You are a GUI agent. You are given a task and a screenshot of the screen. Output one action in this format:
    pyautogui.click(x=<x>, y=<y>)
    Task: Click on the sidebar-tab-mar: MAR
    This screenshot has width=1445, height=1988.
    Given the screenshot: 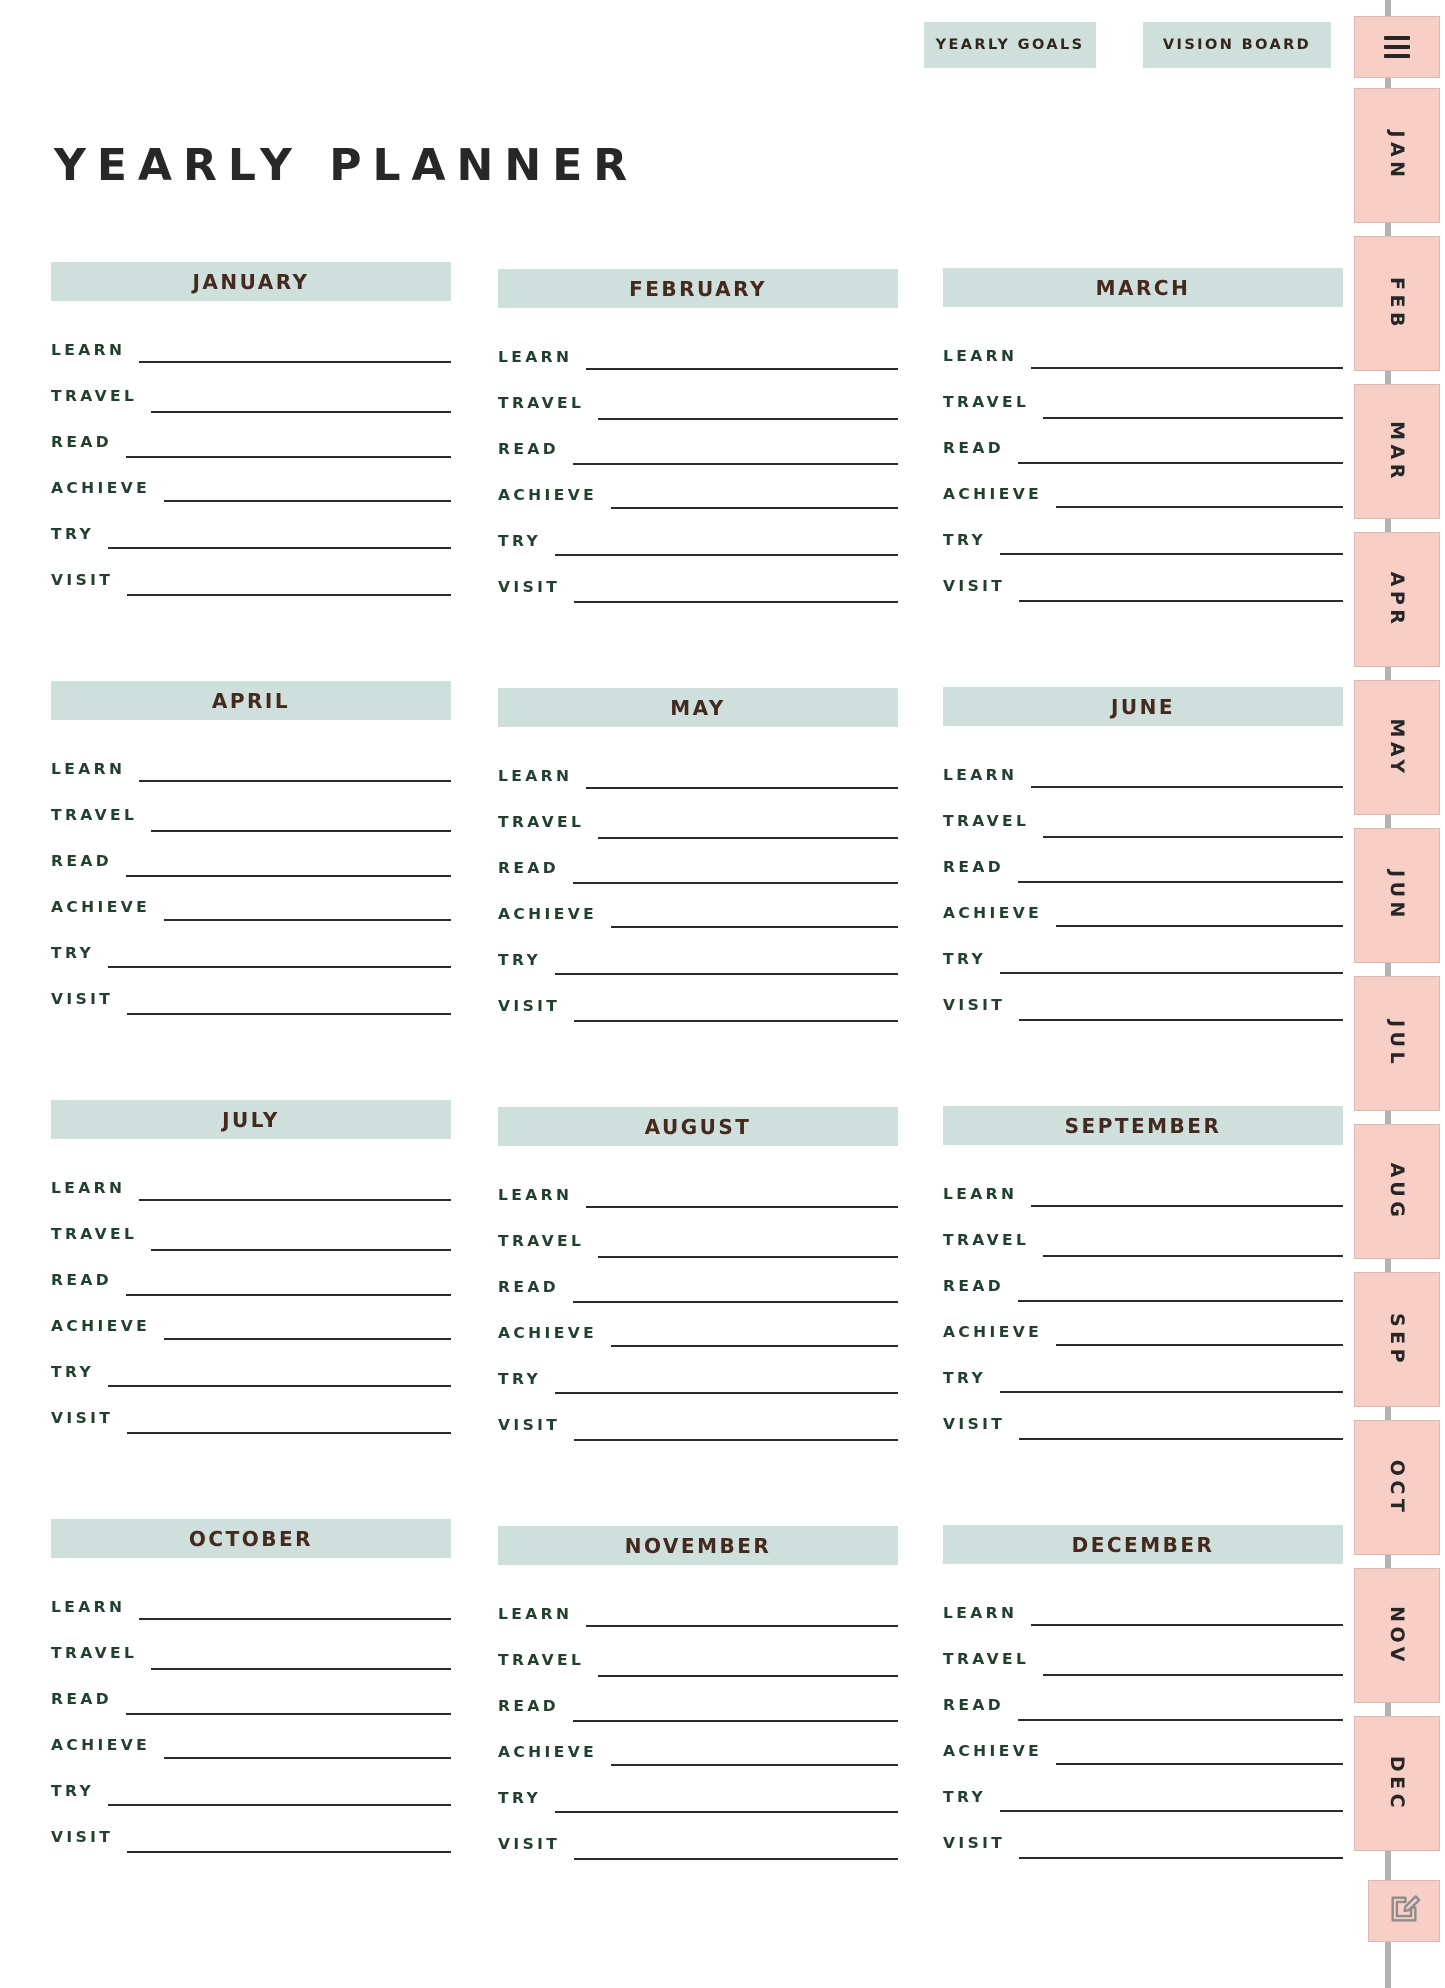 What is the action you would take?
    pyautogui.click(x=1397, y=451)
    